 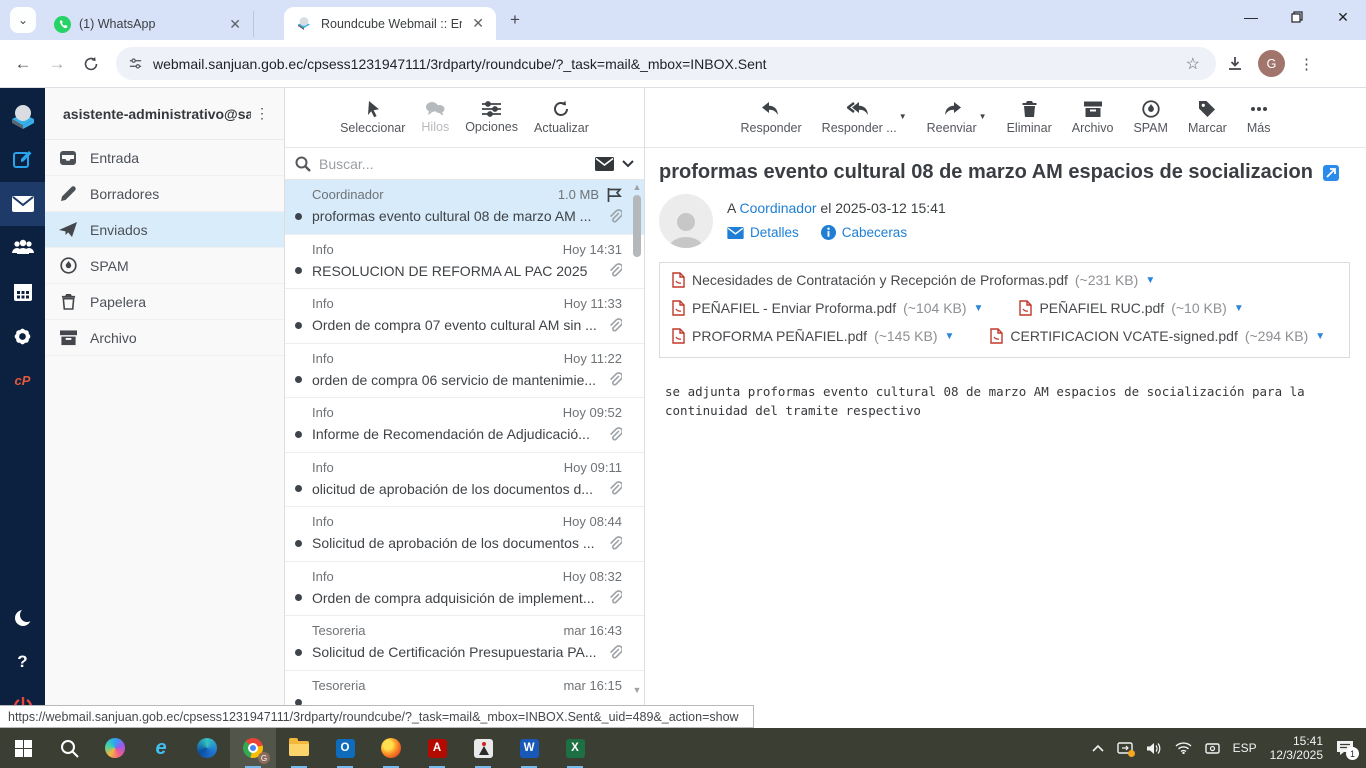 What do you see at coordinates (1296, 748) in the screenshot?
I see `clock: 15:41 12/3/2025` at bounding box center [1296, 748].